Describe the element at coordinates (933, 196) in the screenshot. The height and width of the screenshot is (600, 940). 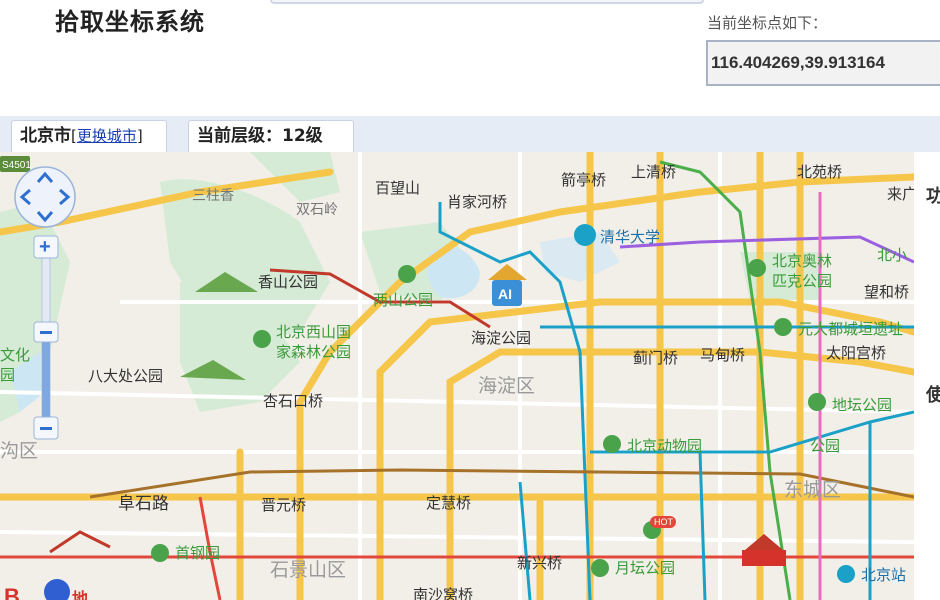
I see `right-panel-text-1: 功` at that location.